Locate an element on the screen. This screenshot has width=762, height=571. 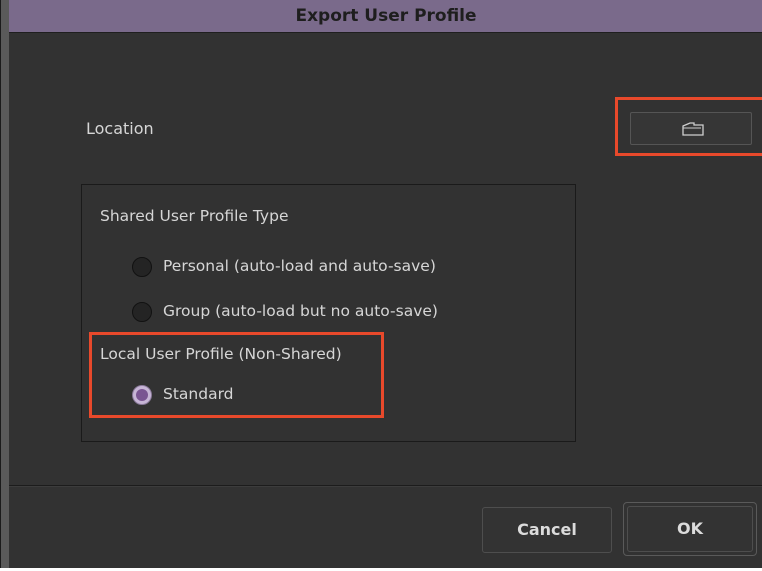
browse-button-highlight is located at coordinates (688, 126).